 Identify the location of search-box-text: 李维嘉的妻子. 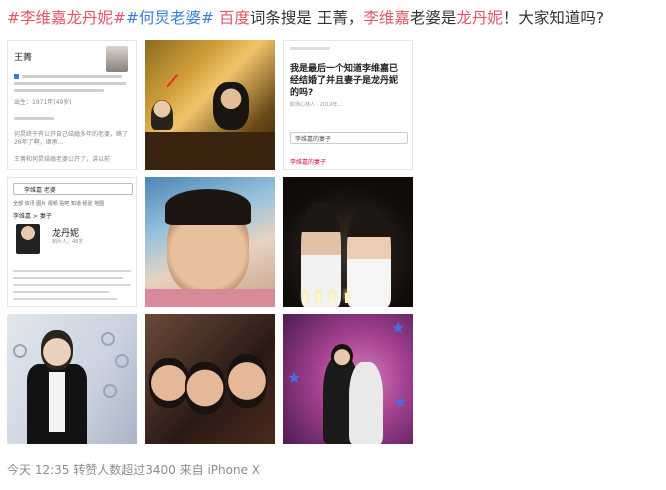
(313, 139).